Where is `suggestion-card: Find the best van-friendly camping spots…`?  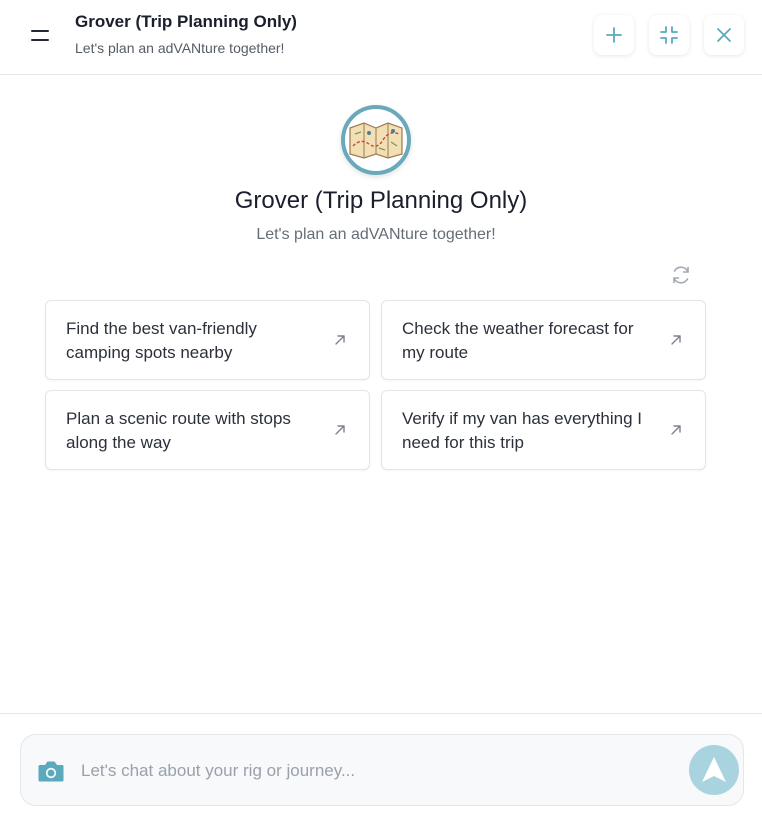
suggestion-card: Find the best van-friendly camping spots… is located at coordinates (207, 340).